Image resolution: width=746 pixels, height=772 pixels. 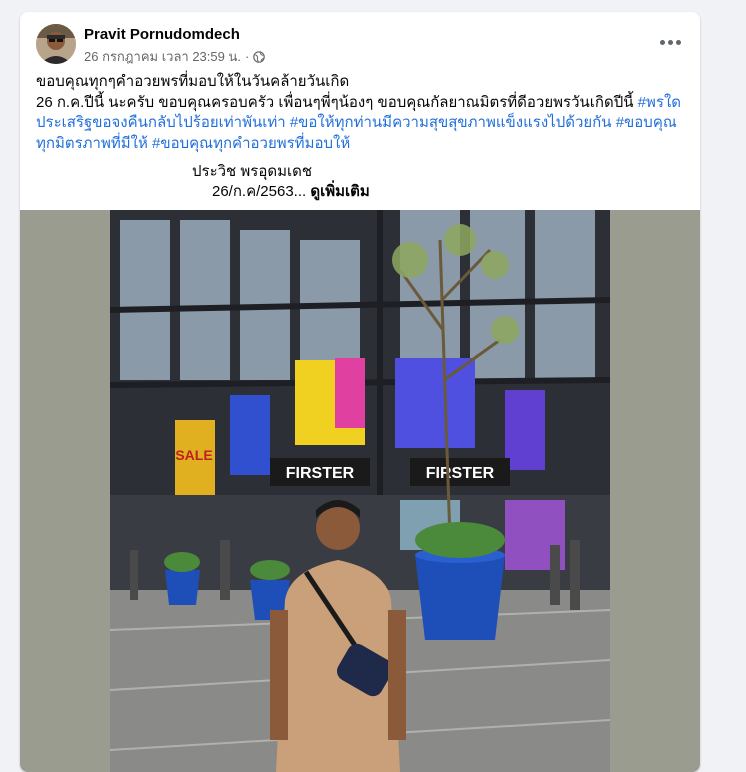 I want to click on post-timestamp: 26 กรกฎาคม เวลา 23:59 น., so click(x=162, y=56).